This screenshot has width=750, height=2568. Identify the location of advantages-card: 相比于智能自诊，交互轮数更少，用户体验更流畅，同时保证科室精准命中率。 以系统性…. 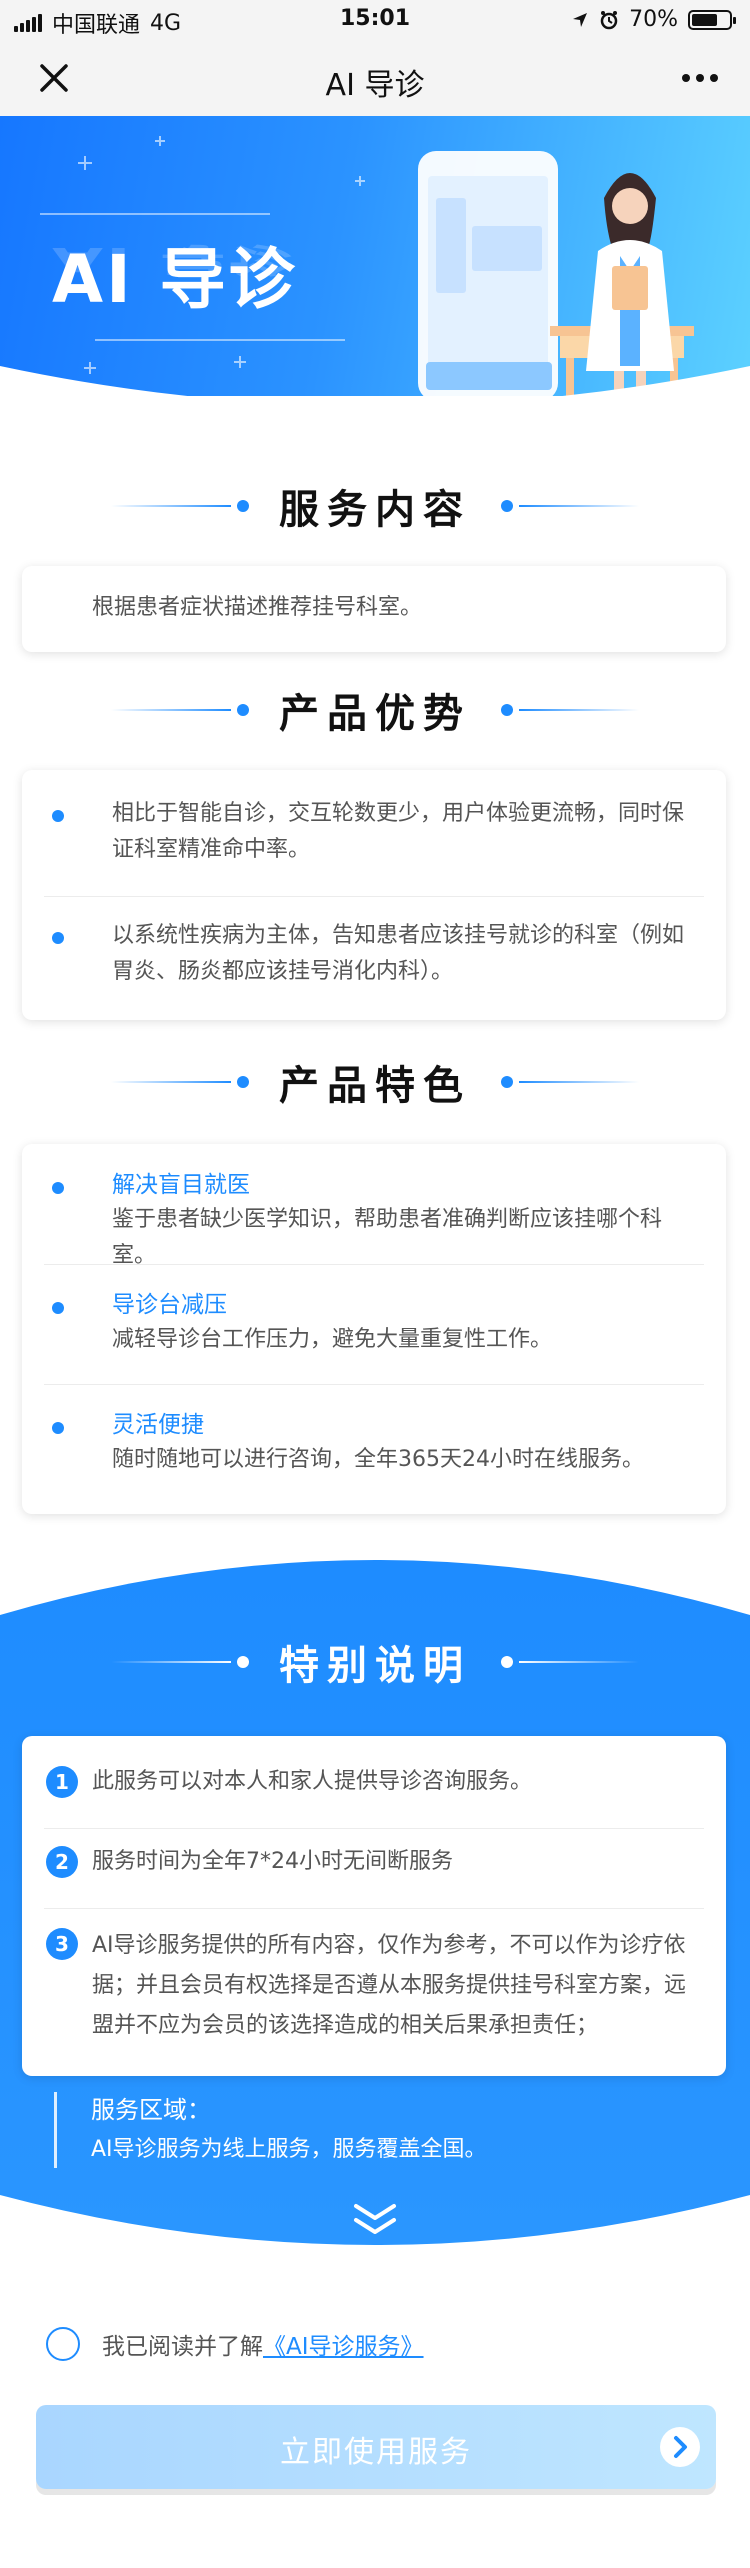
(374, 895).